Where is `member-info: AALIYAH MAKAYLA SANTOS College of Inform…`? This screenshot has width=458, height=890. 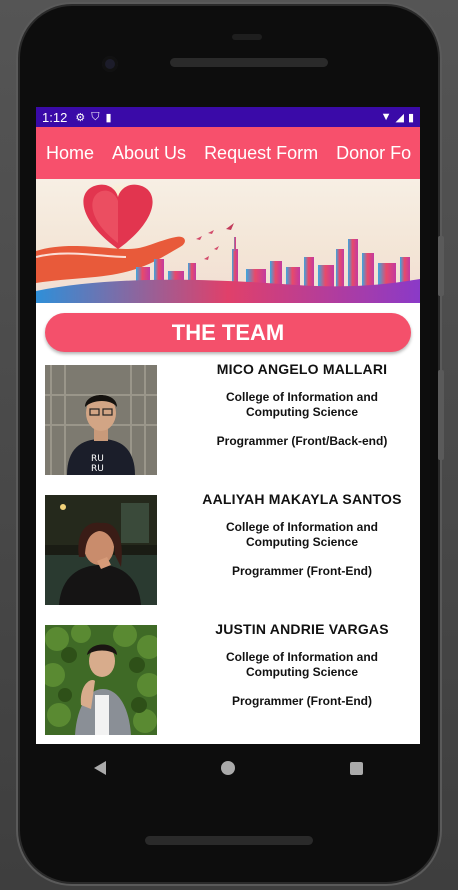
member-info: AALIYAH MAKAYLA SANTOS College of Inform… is located at coordinates (302, 534).